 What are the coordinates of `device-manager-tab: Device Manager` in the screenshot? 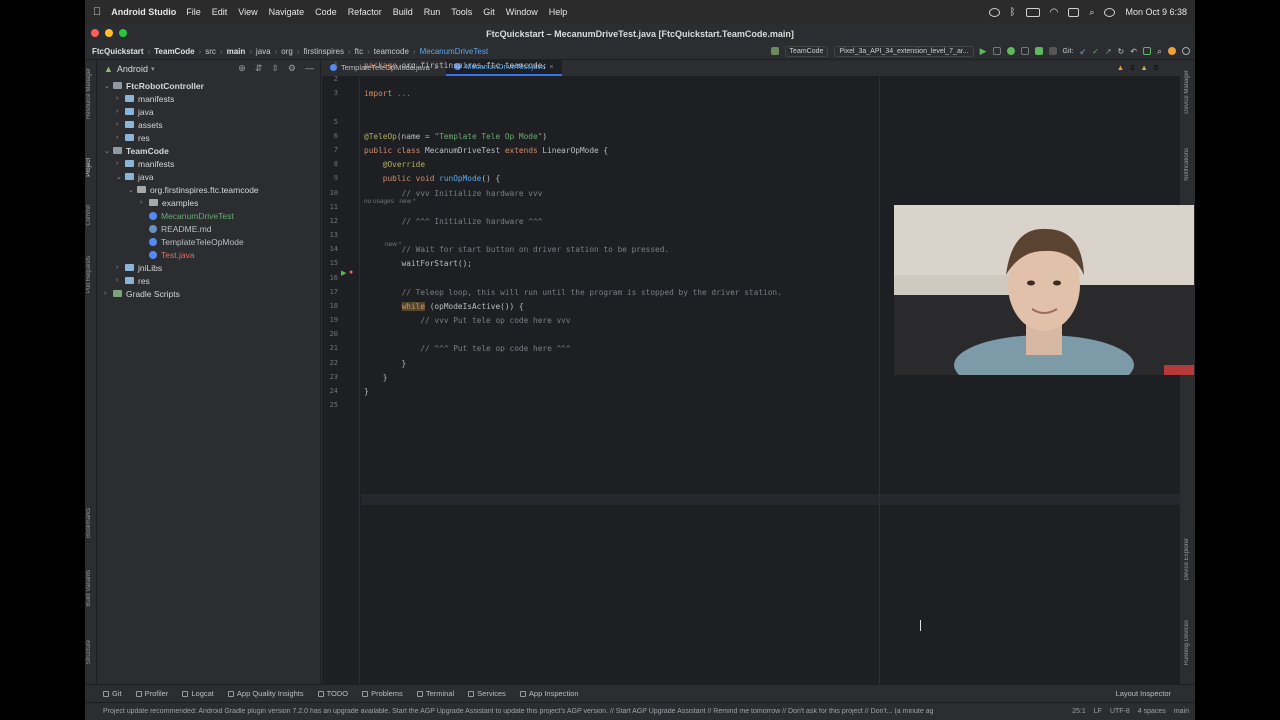 It's located at (1187, 92).